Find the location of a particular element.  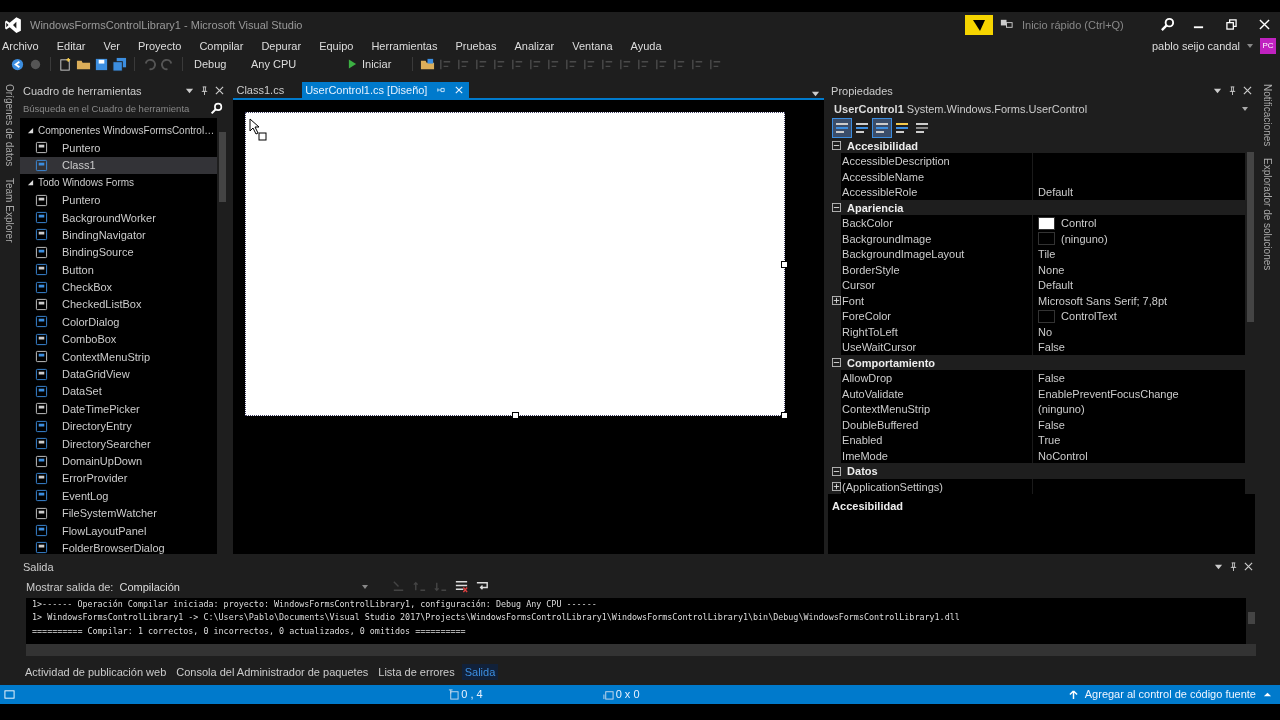

search-field: Búsqueda en el Cuadro de herramienta is located at coordinates (123, 108).